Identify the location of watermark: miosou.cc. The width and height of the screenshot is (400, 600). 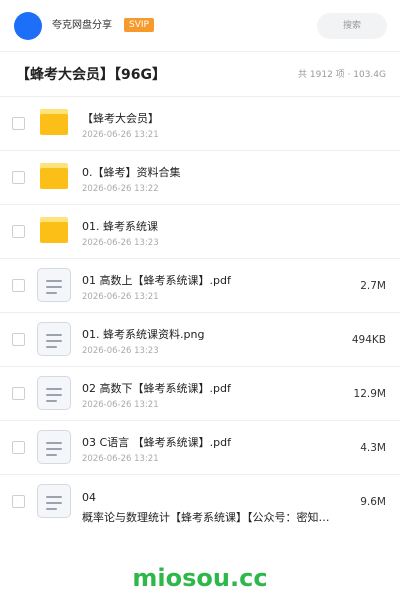
(200, 578).